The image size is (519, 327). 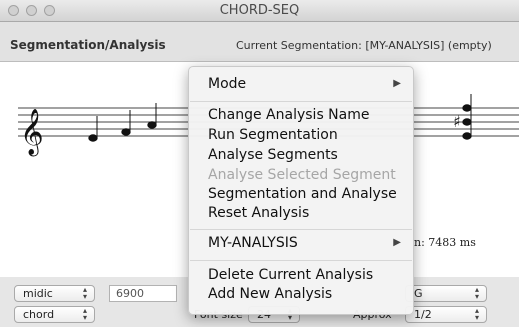 I want to click on key-select-value: G, so click(x=418, y=293).